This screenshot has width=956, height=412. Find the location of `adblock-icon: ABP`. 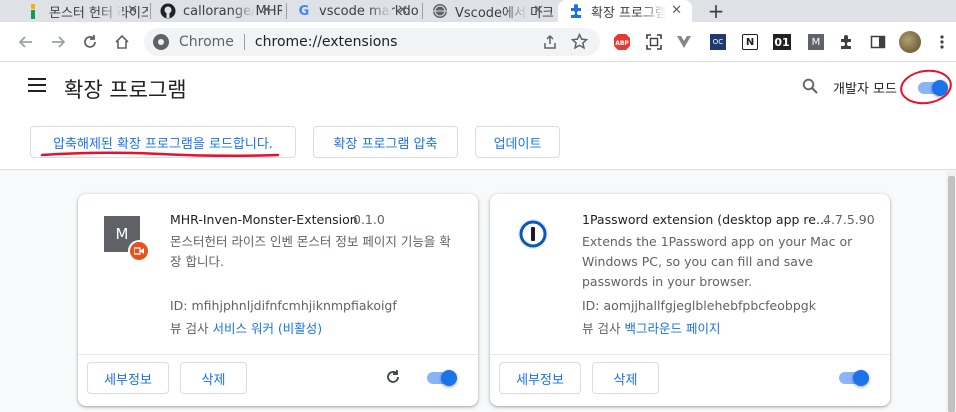

adblock-icon: ABP is located at coordinates (622, 42).